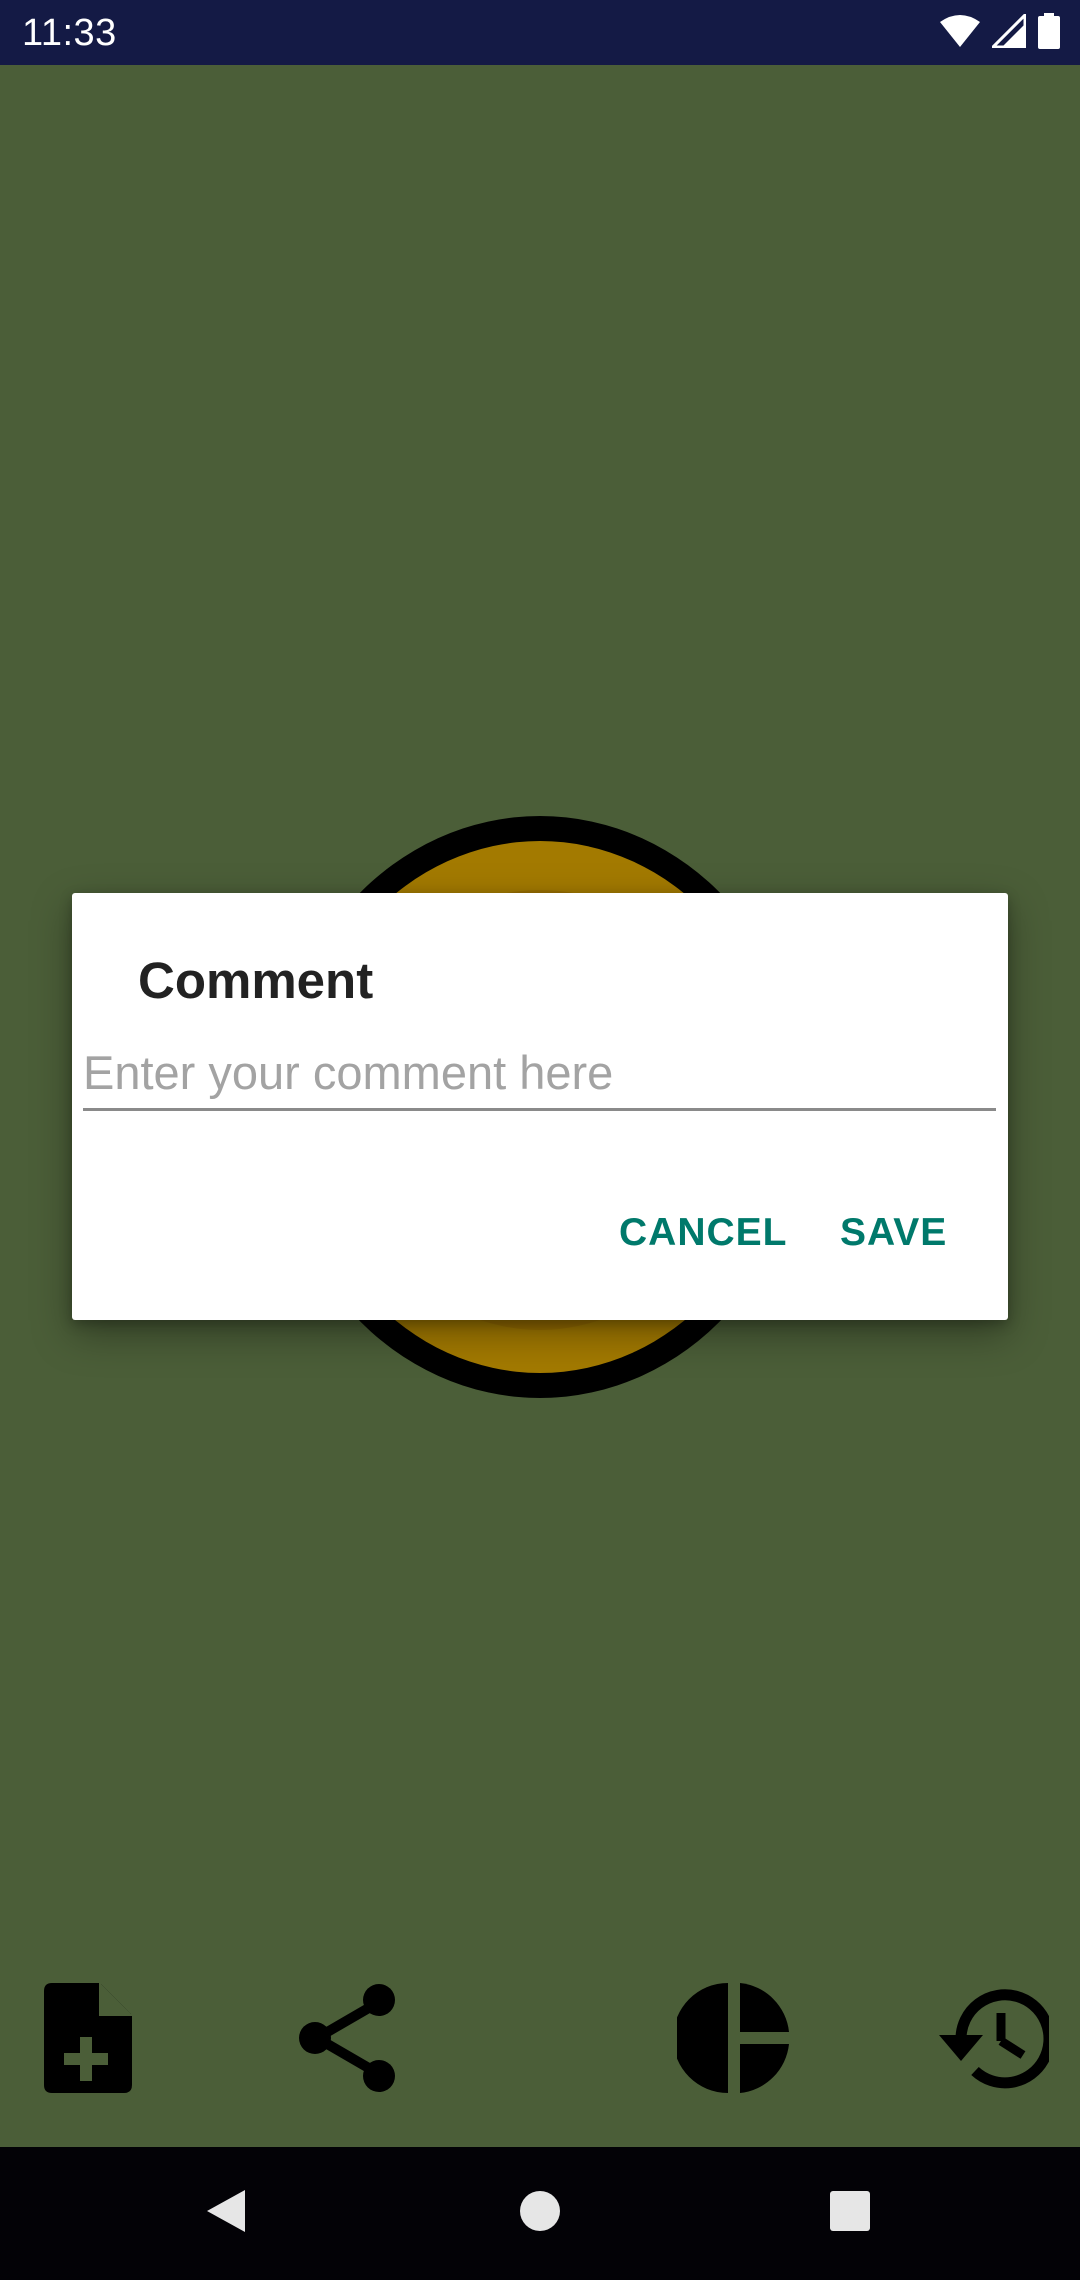 Image resolution: width=1080 pixels, height=2280 pixels. Describe the element at coordinates (1008, 31) in the screenshot. I see `cell-signal-icon` at that location.